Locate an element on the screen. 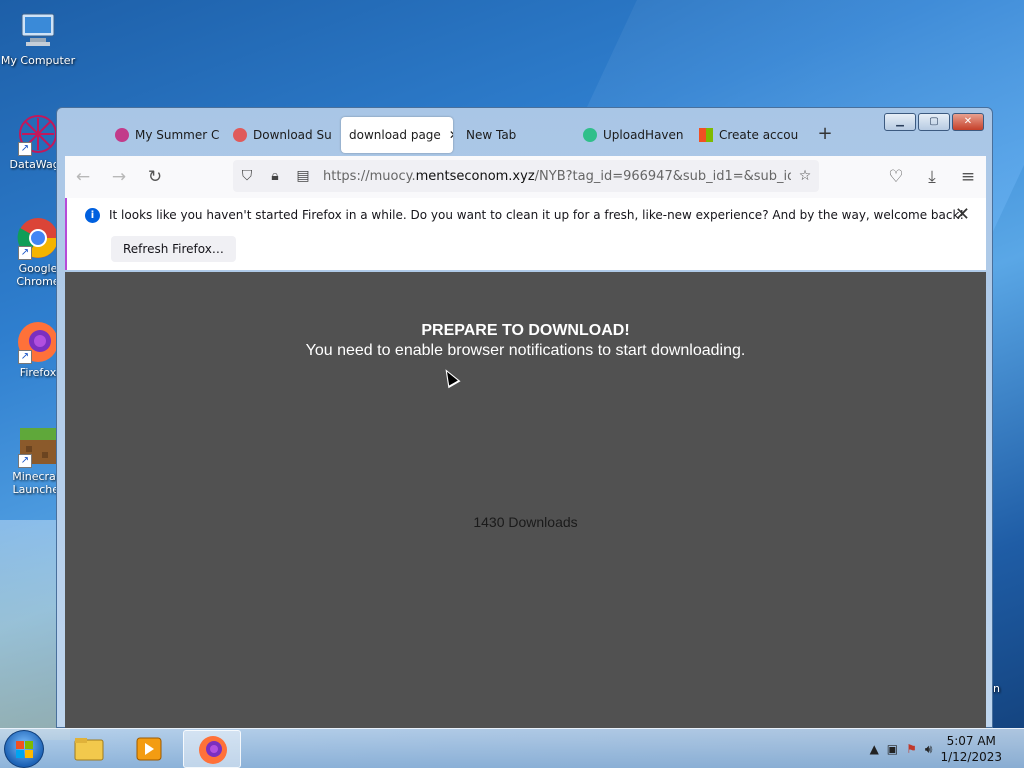  tab-my-summer: My Summer C is located at coordinates (163, 135).